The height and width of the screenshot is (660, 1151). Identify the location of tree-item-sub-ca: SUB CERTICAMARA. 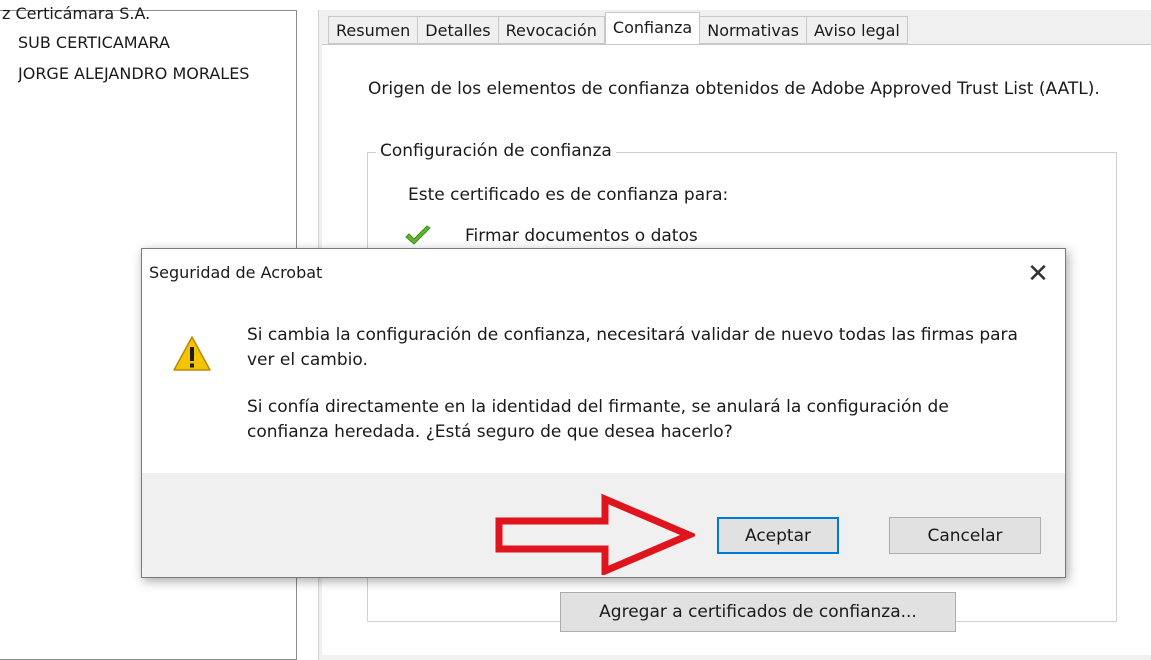
(94, 42).